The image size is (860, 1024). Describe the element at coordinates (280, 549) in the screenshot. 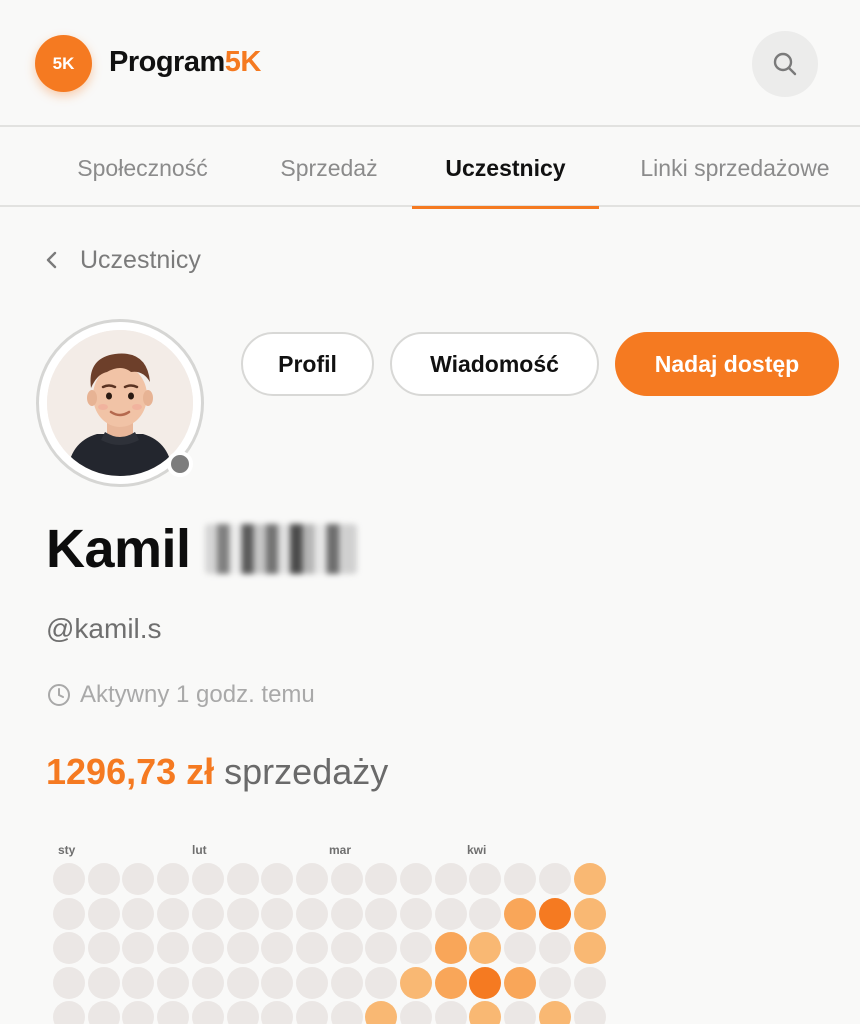

I see `redacted-last-name` at that location.